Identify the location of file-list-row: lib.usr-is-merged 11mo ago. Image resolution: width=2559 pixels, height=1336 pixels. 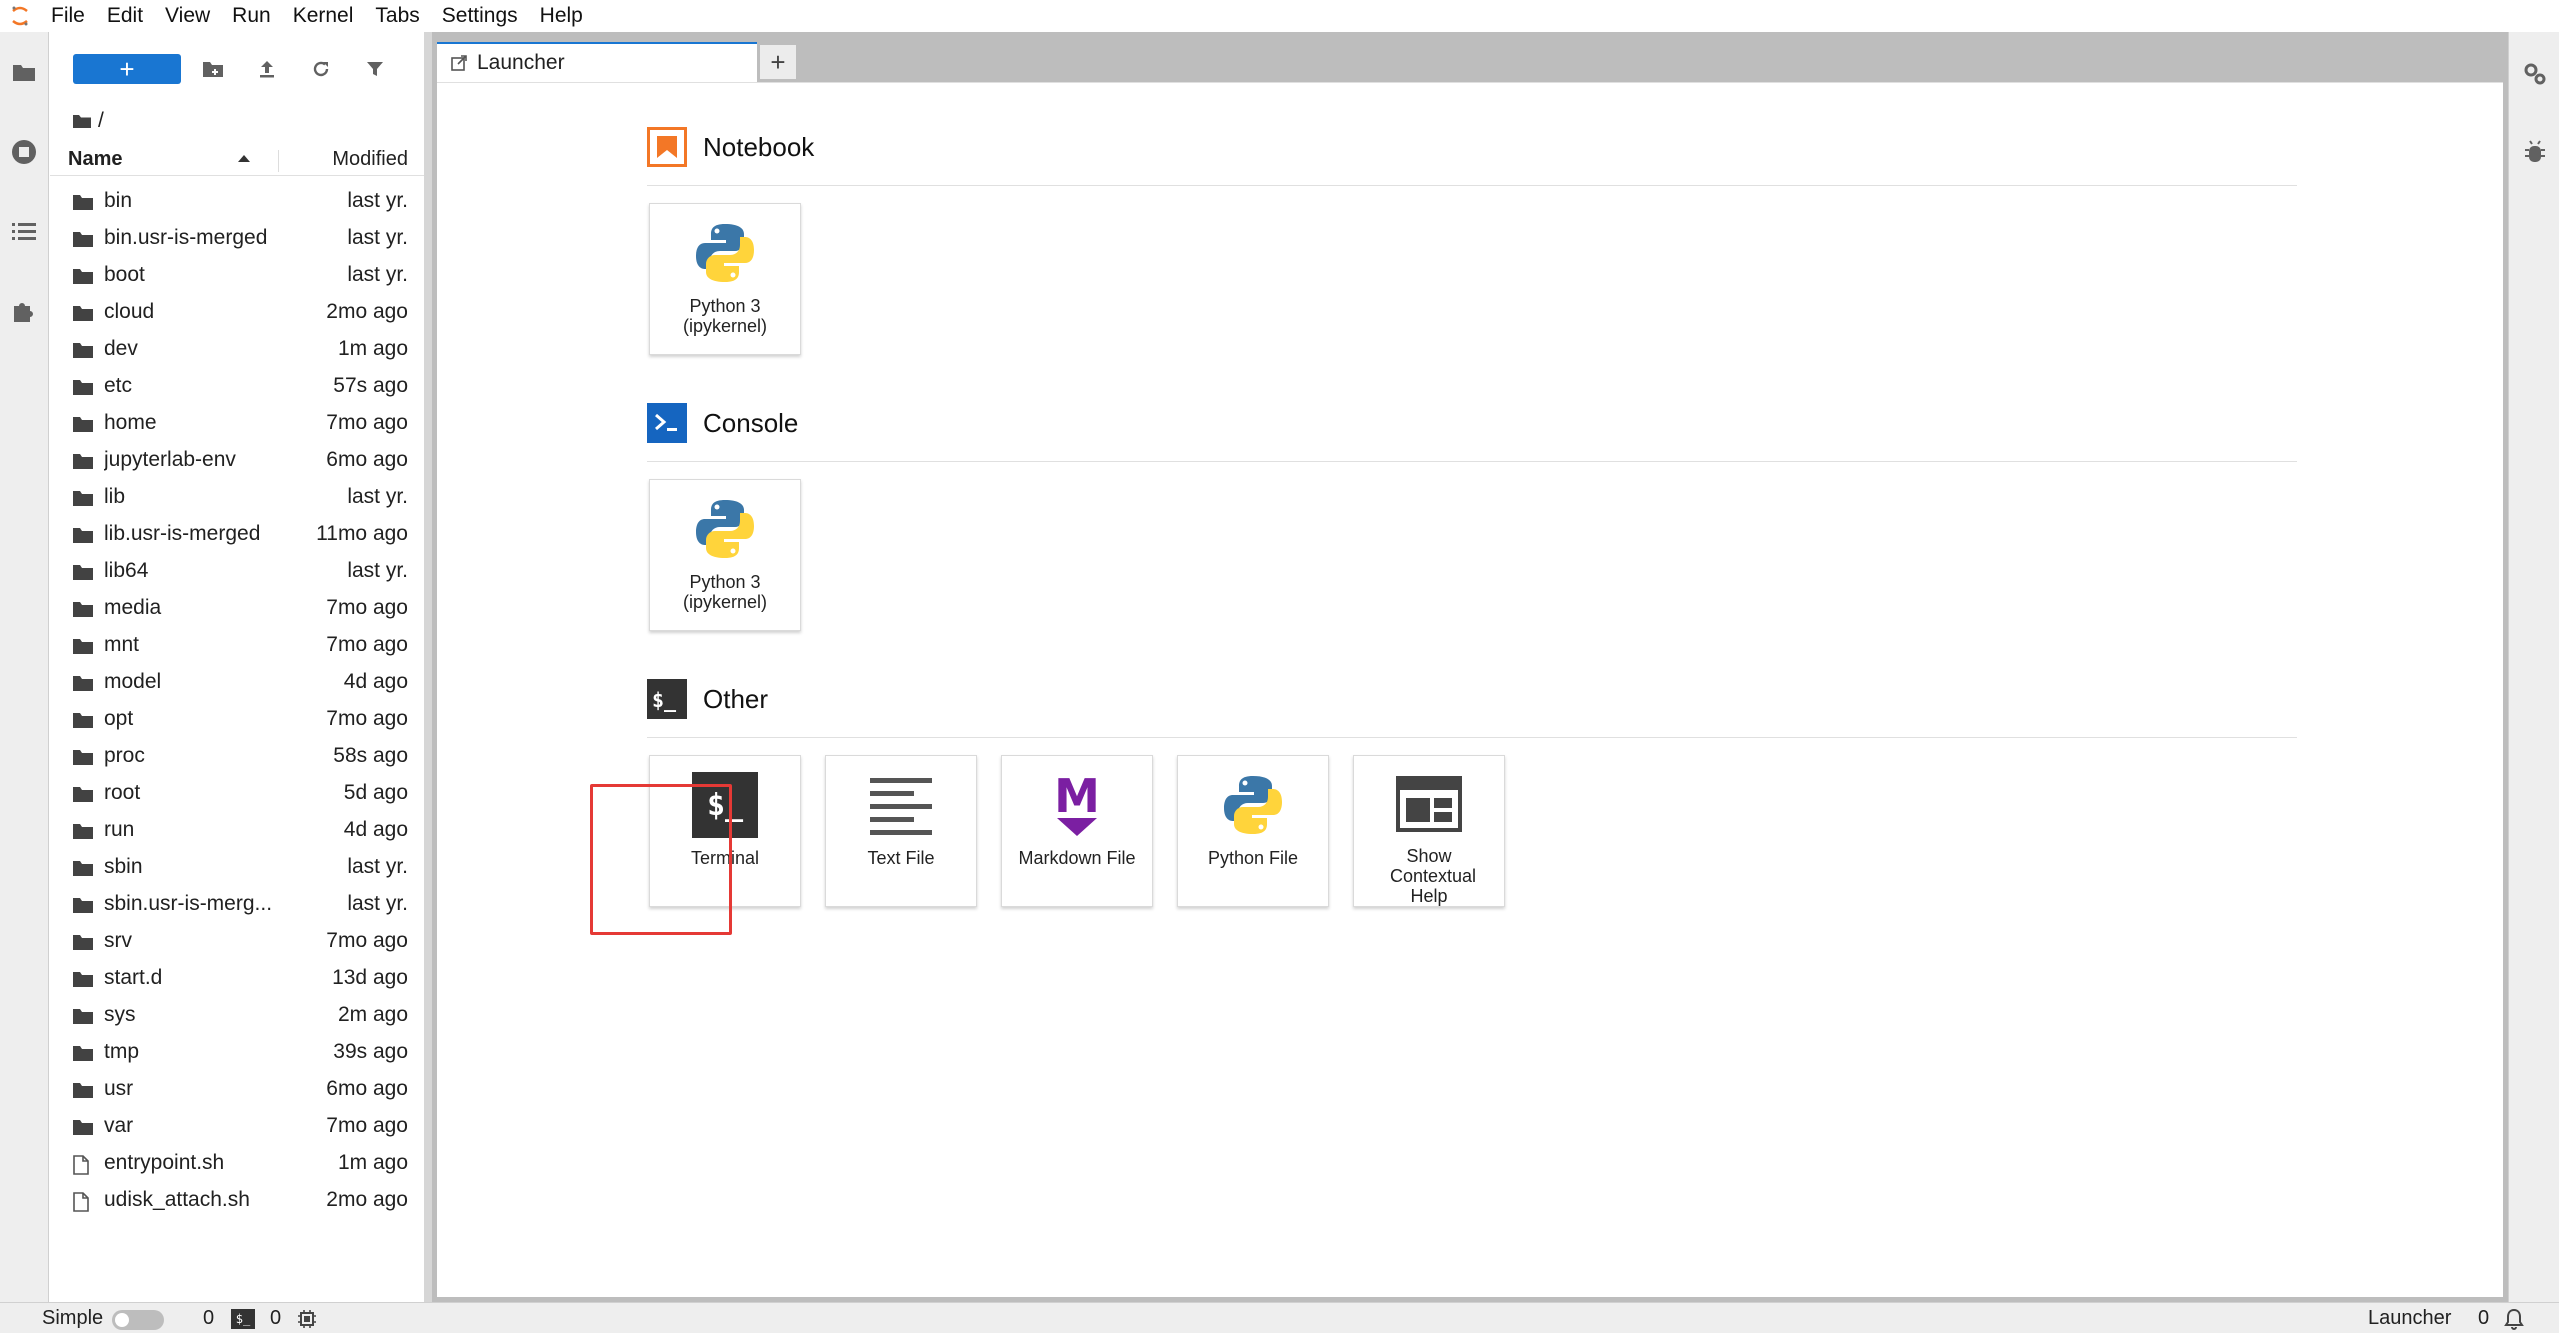
(237, 535).